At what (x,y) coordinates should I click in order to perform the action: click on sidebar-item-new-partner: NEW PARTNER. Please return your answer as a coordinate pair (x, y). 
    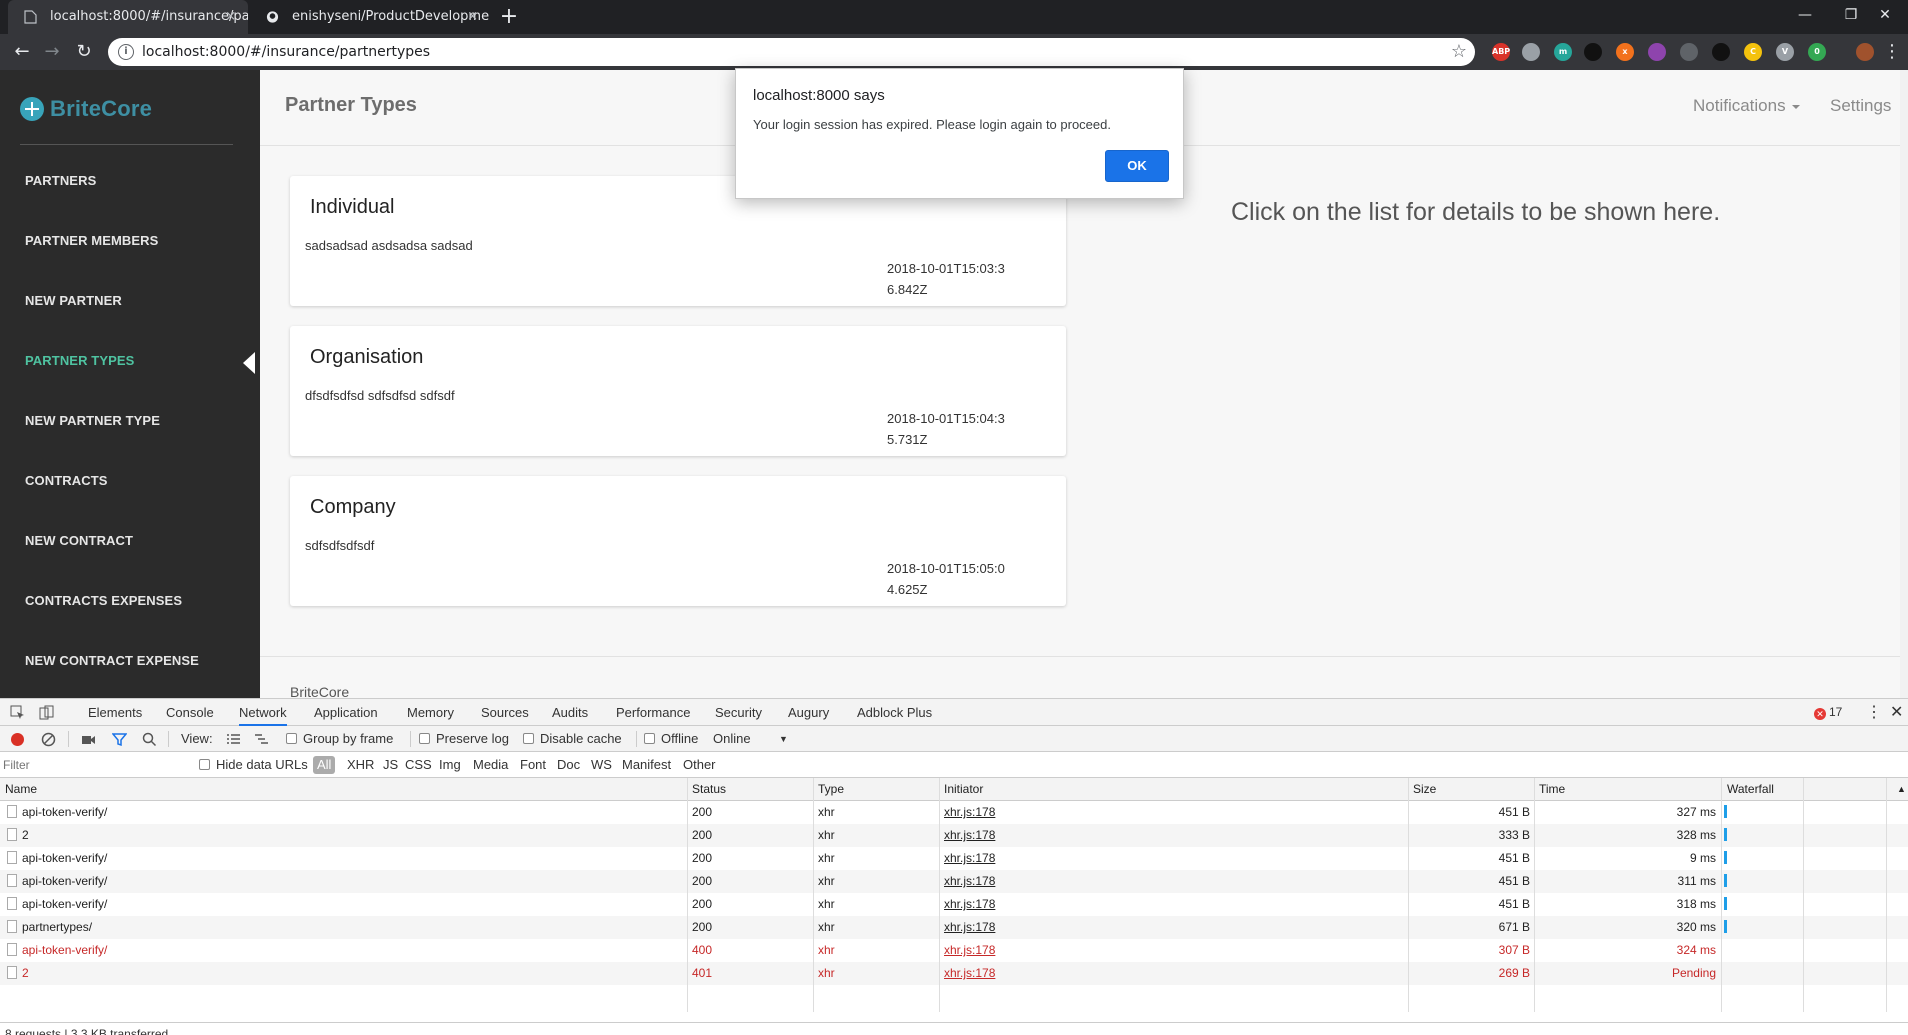
    Looking at the image, I should click on (73, 300).